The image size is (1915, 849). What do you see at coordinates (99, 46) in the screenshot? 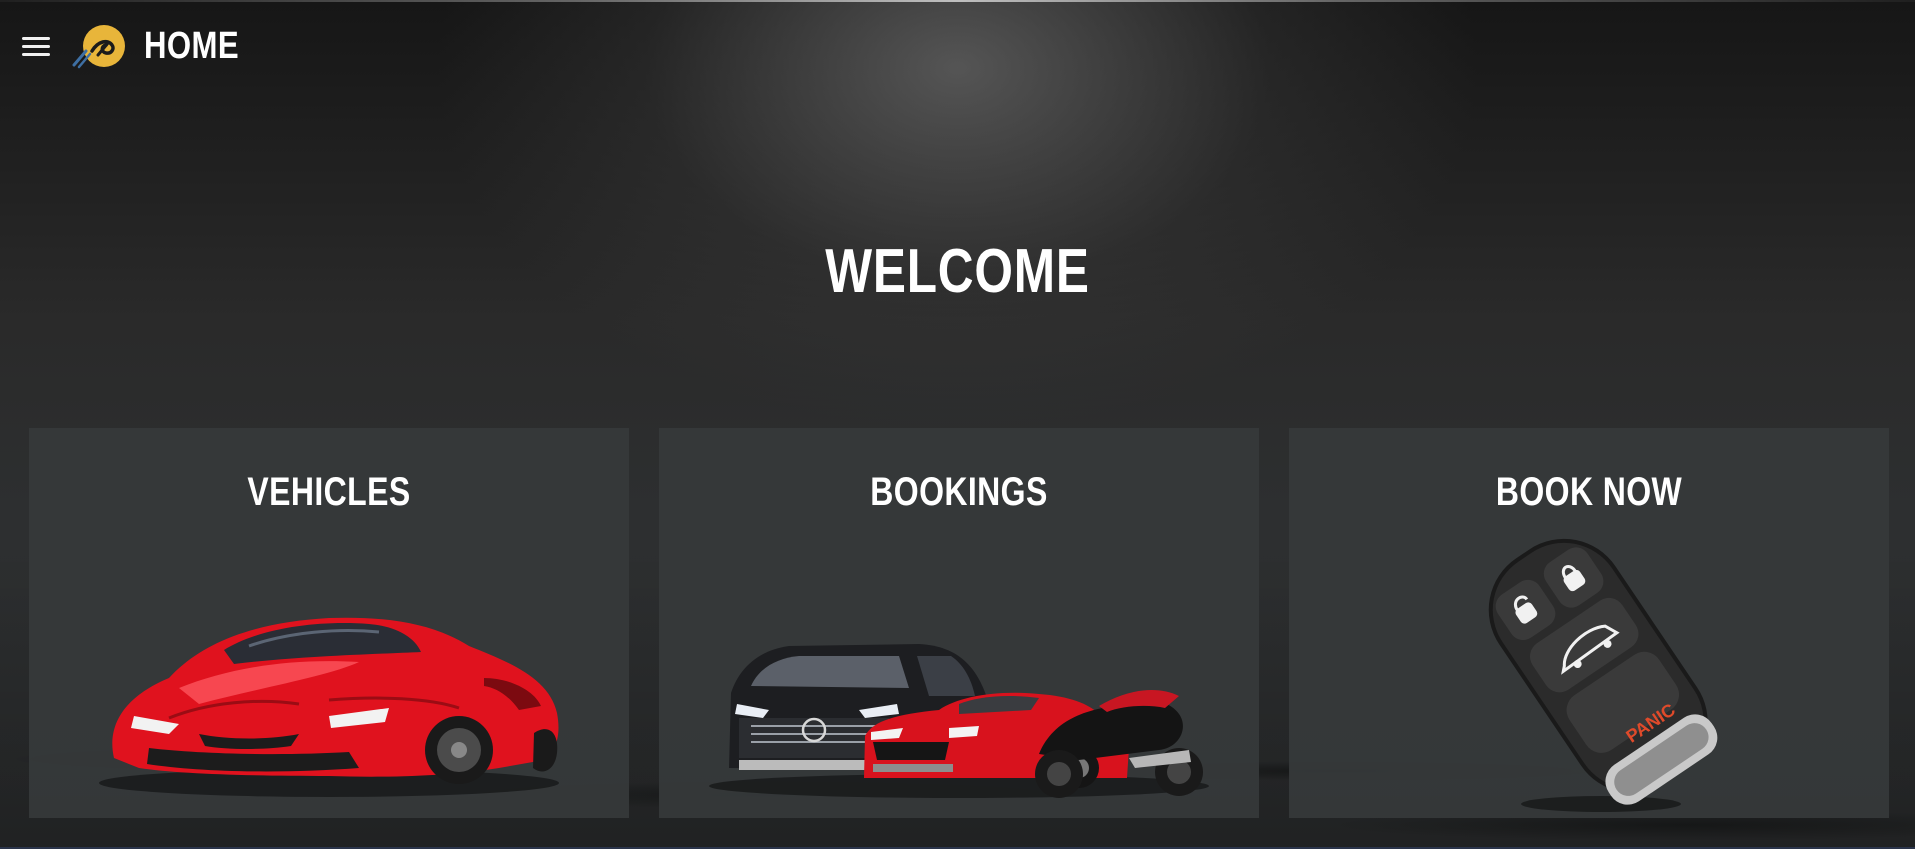
I see `brand-logo-icon` at bounding box center [99, 46].